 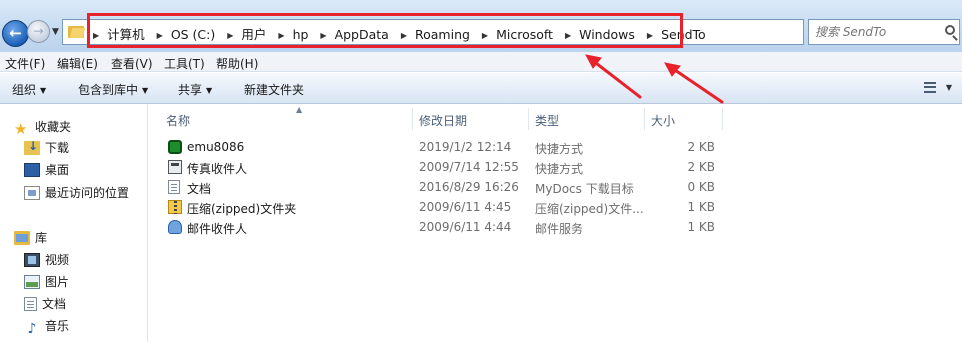 I want to click on nav-item-videos: 视频, so click(x=46, y=259).